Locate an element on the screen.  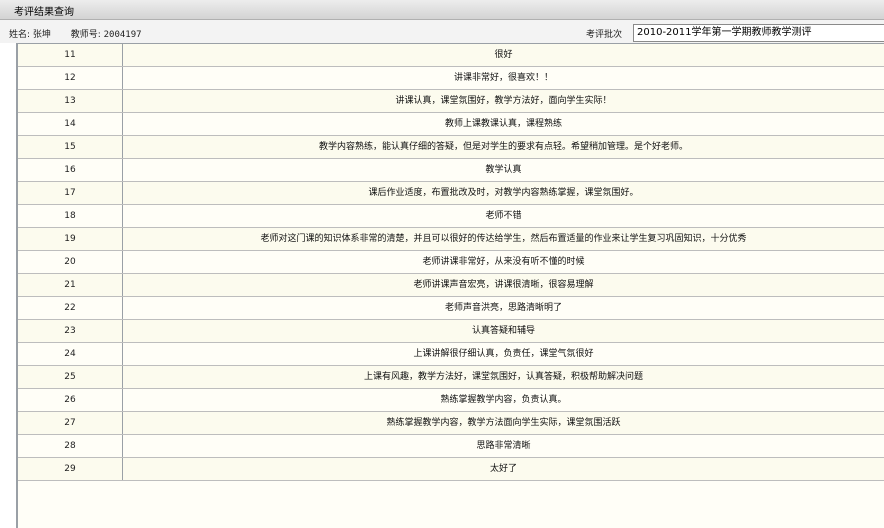
name-value: 张坤 is located at coordinates (41, 35).